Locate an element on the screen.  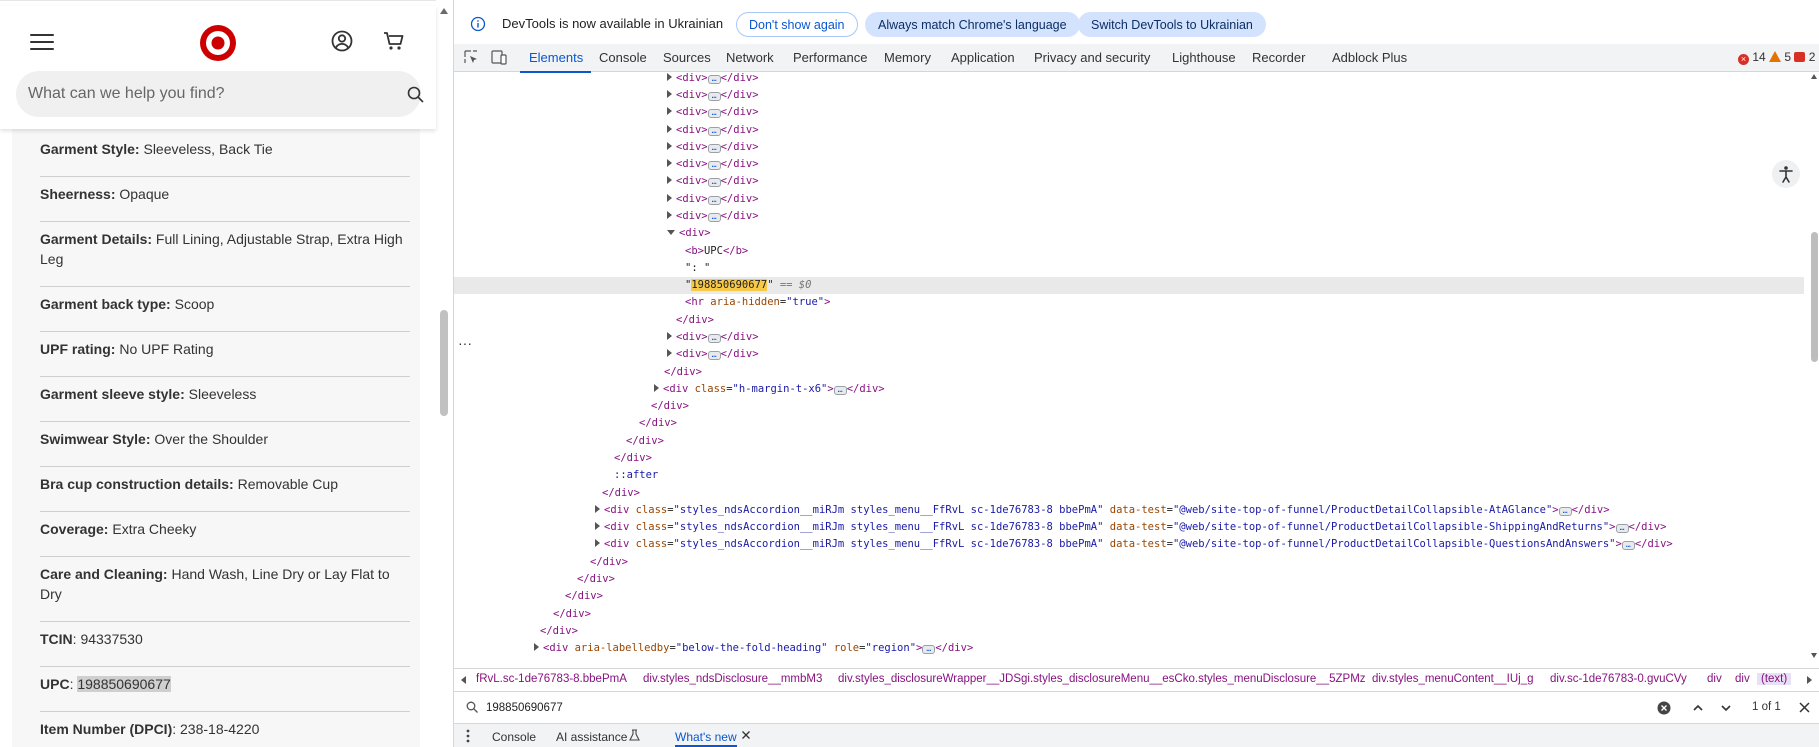
breadcrumb-item: div.styles_menuContent__IUj_g is located at coordinates (1453, 679).